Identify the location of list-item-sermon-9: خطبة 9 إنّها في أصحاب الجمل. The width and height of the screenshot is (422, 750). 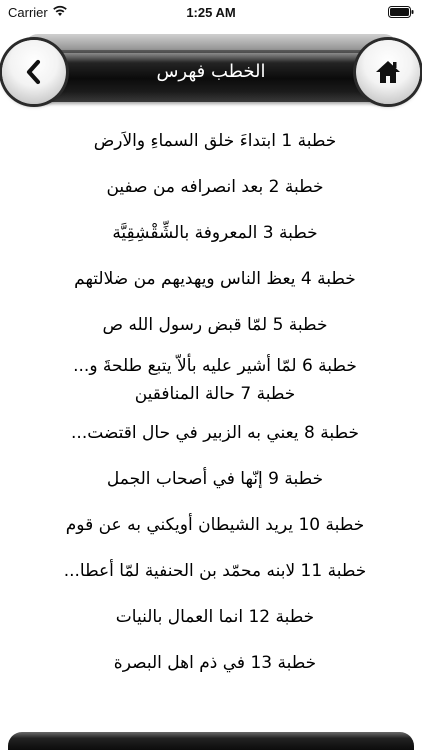
(211, 479).